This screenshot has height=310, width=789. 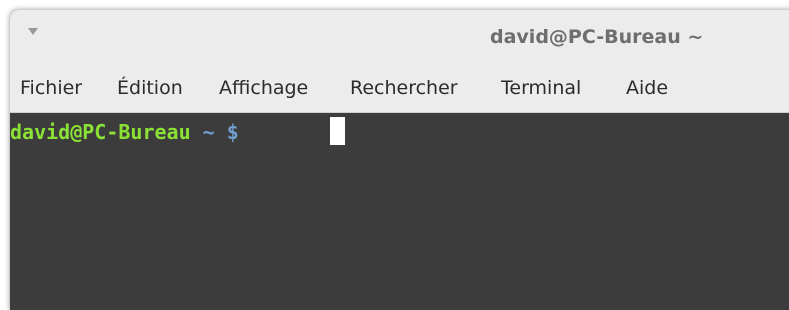 I want to click on prompt-line: david@PC-Bureau ~ $, so click(x=124, y=132).